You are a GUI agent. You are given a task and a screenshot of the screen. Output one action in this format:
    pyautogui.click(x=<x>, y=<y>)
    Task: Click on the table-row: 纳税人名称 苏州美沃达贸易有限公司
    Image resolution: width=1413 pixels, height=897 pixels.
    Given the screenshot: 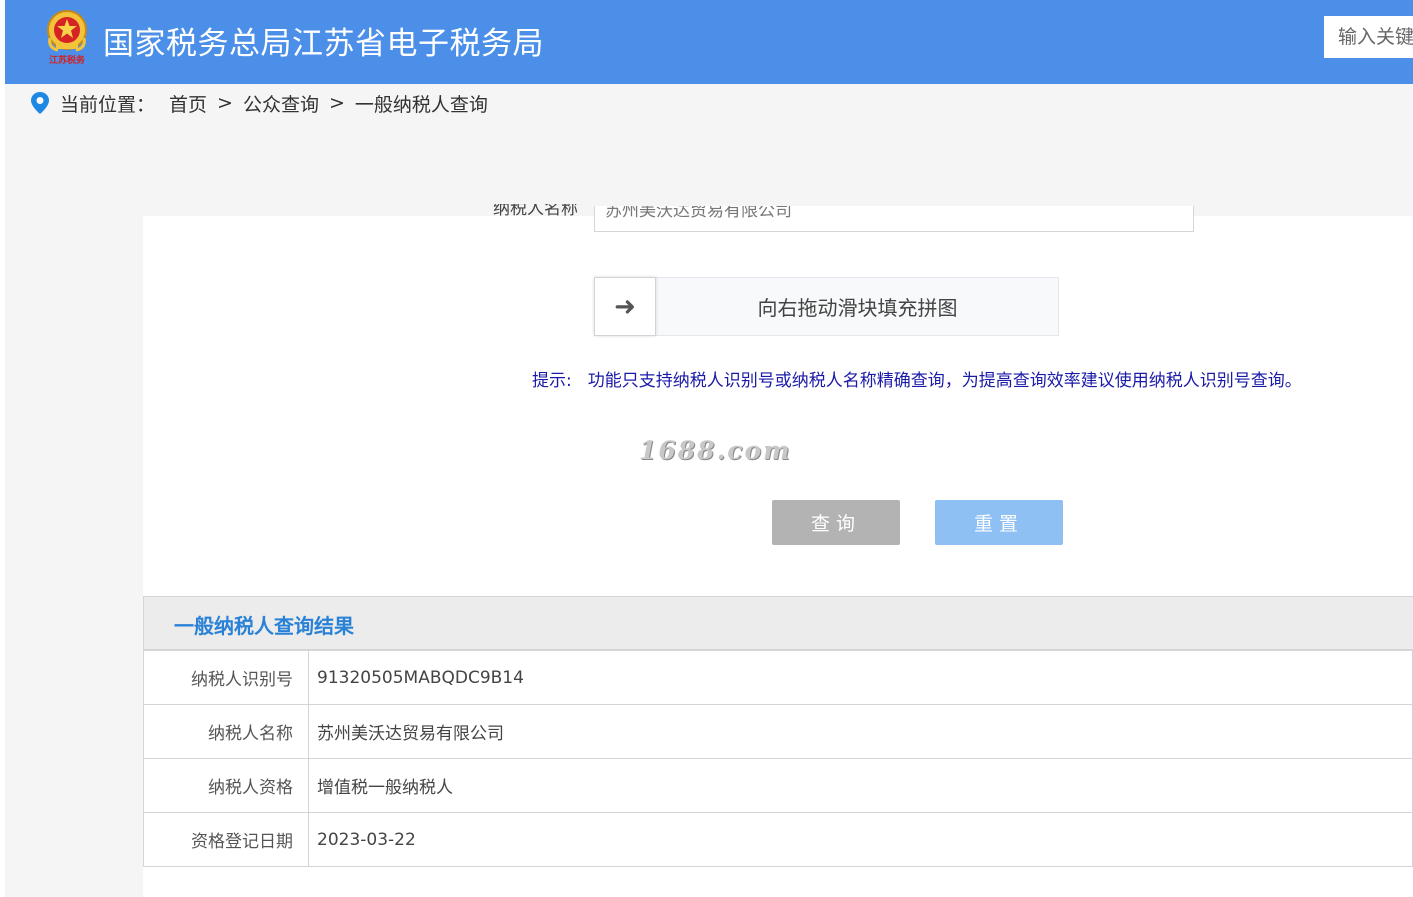 What is the action you would take?
    pyautogui.click(x=778, y=731)
    